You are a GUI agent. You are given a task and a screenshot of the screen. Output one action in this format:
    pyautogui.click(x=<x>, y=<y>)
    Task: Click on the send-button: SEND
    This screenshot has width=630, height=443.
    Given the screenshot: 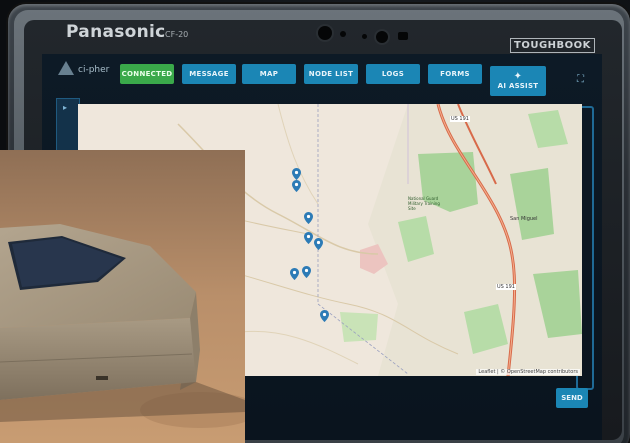 What is the action you would take?
    pyautogui.click(x=572, y=398)
    